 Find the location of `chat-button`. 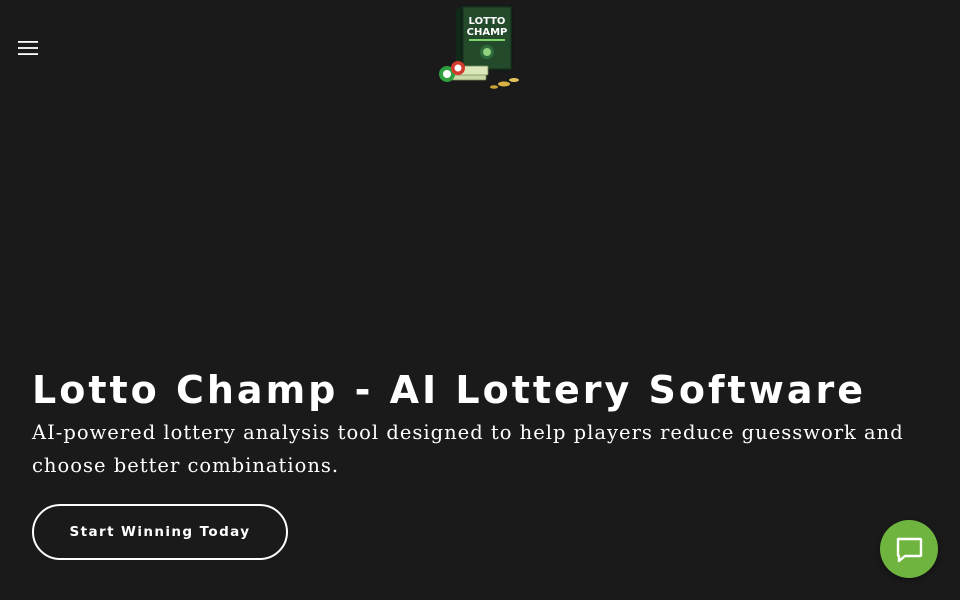

chat-button is located at coordinates (909, 549).